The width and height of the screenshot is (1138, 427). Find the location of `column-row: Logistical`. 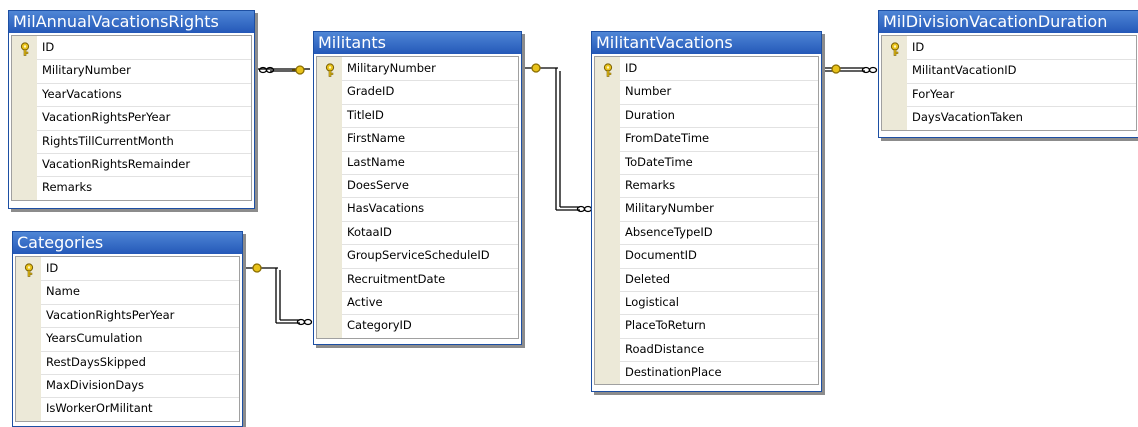

column-row: Logistical is located at coordinates (706, 302).